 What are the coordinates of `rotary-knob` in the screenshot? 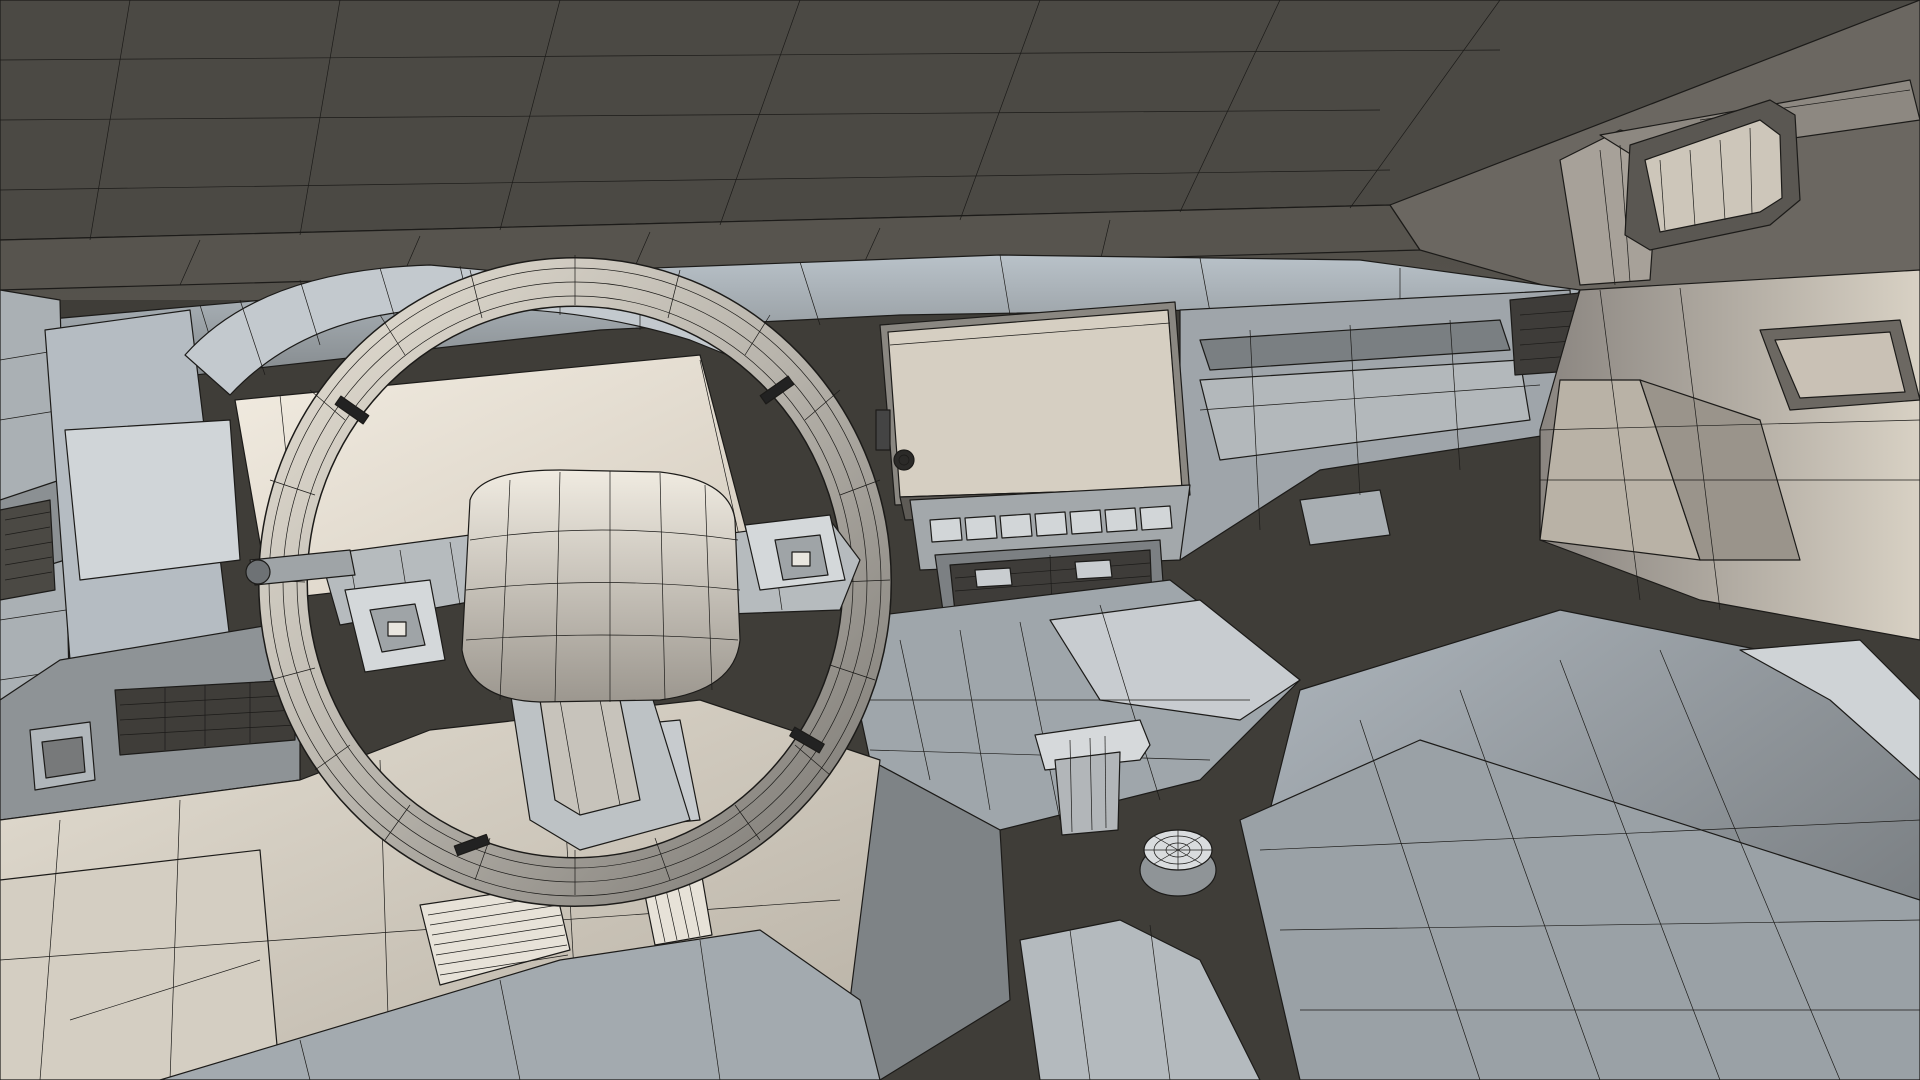 It's located at (1178, 863).